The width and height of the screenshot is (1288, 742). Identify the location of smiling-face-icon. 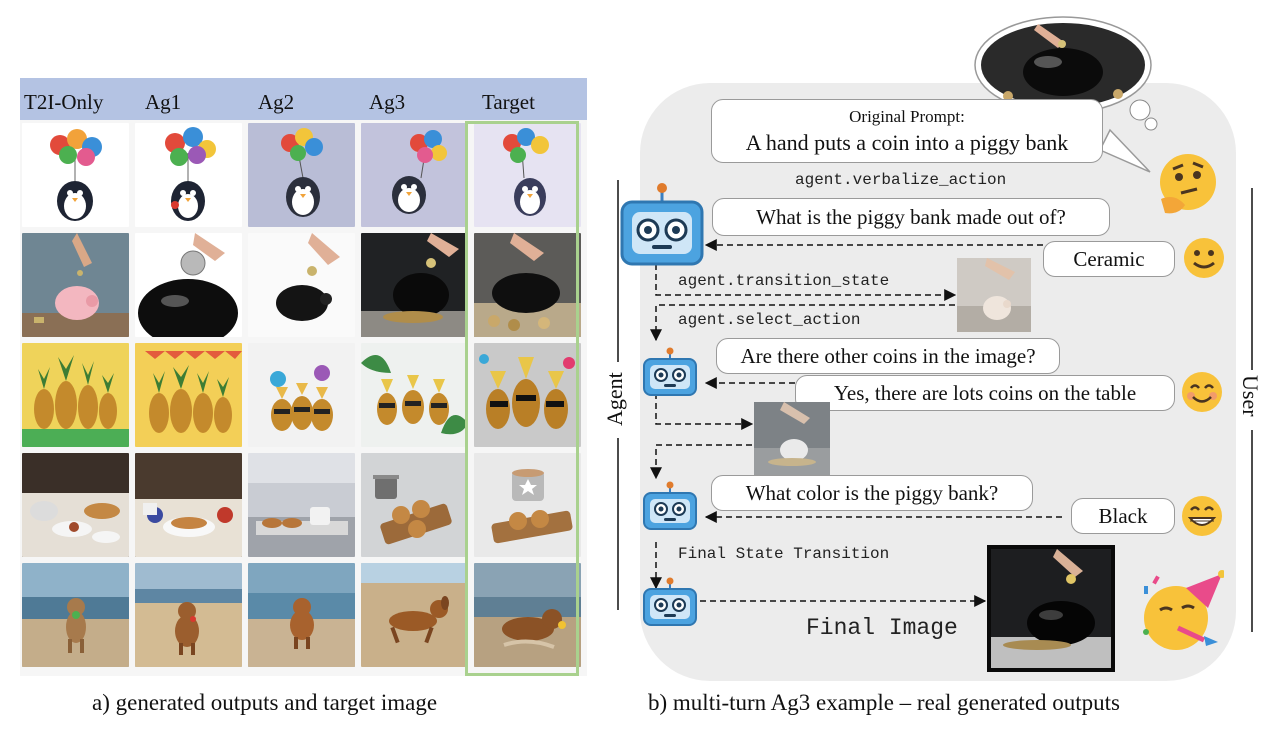
(1204, 258).